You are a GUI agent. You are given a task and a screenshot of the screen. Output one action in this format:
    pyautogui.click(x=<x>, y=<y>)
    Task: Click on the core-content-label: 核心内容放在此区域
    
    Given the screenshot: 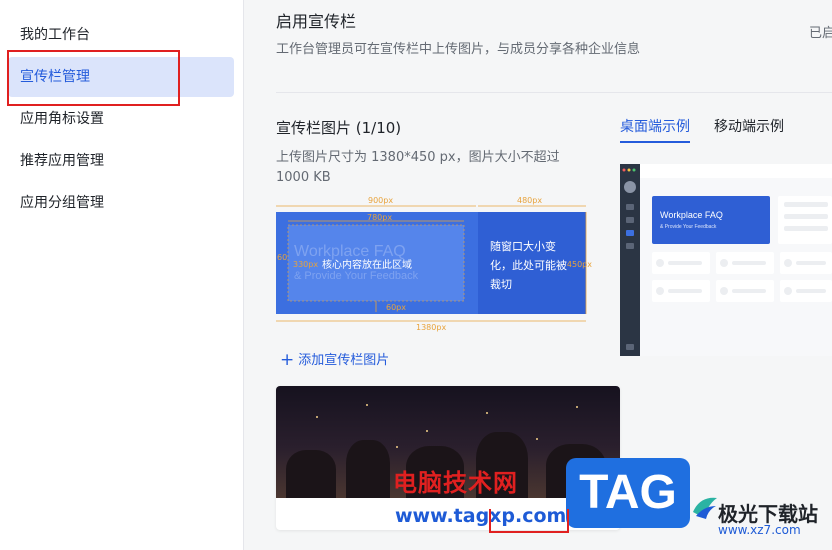 What is the action you would take?
    pyautogui.click(x=367, y=264)
    